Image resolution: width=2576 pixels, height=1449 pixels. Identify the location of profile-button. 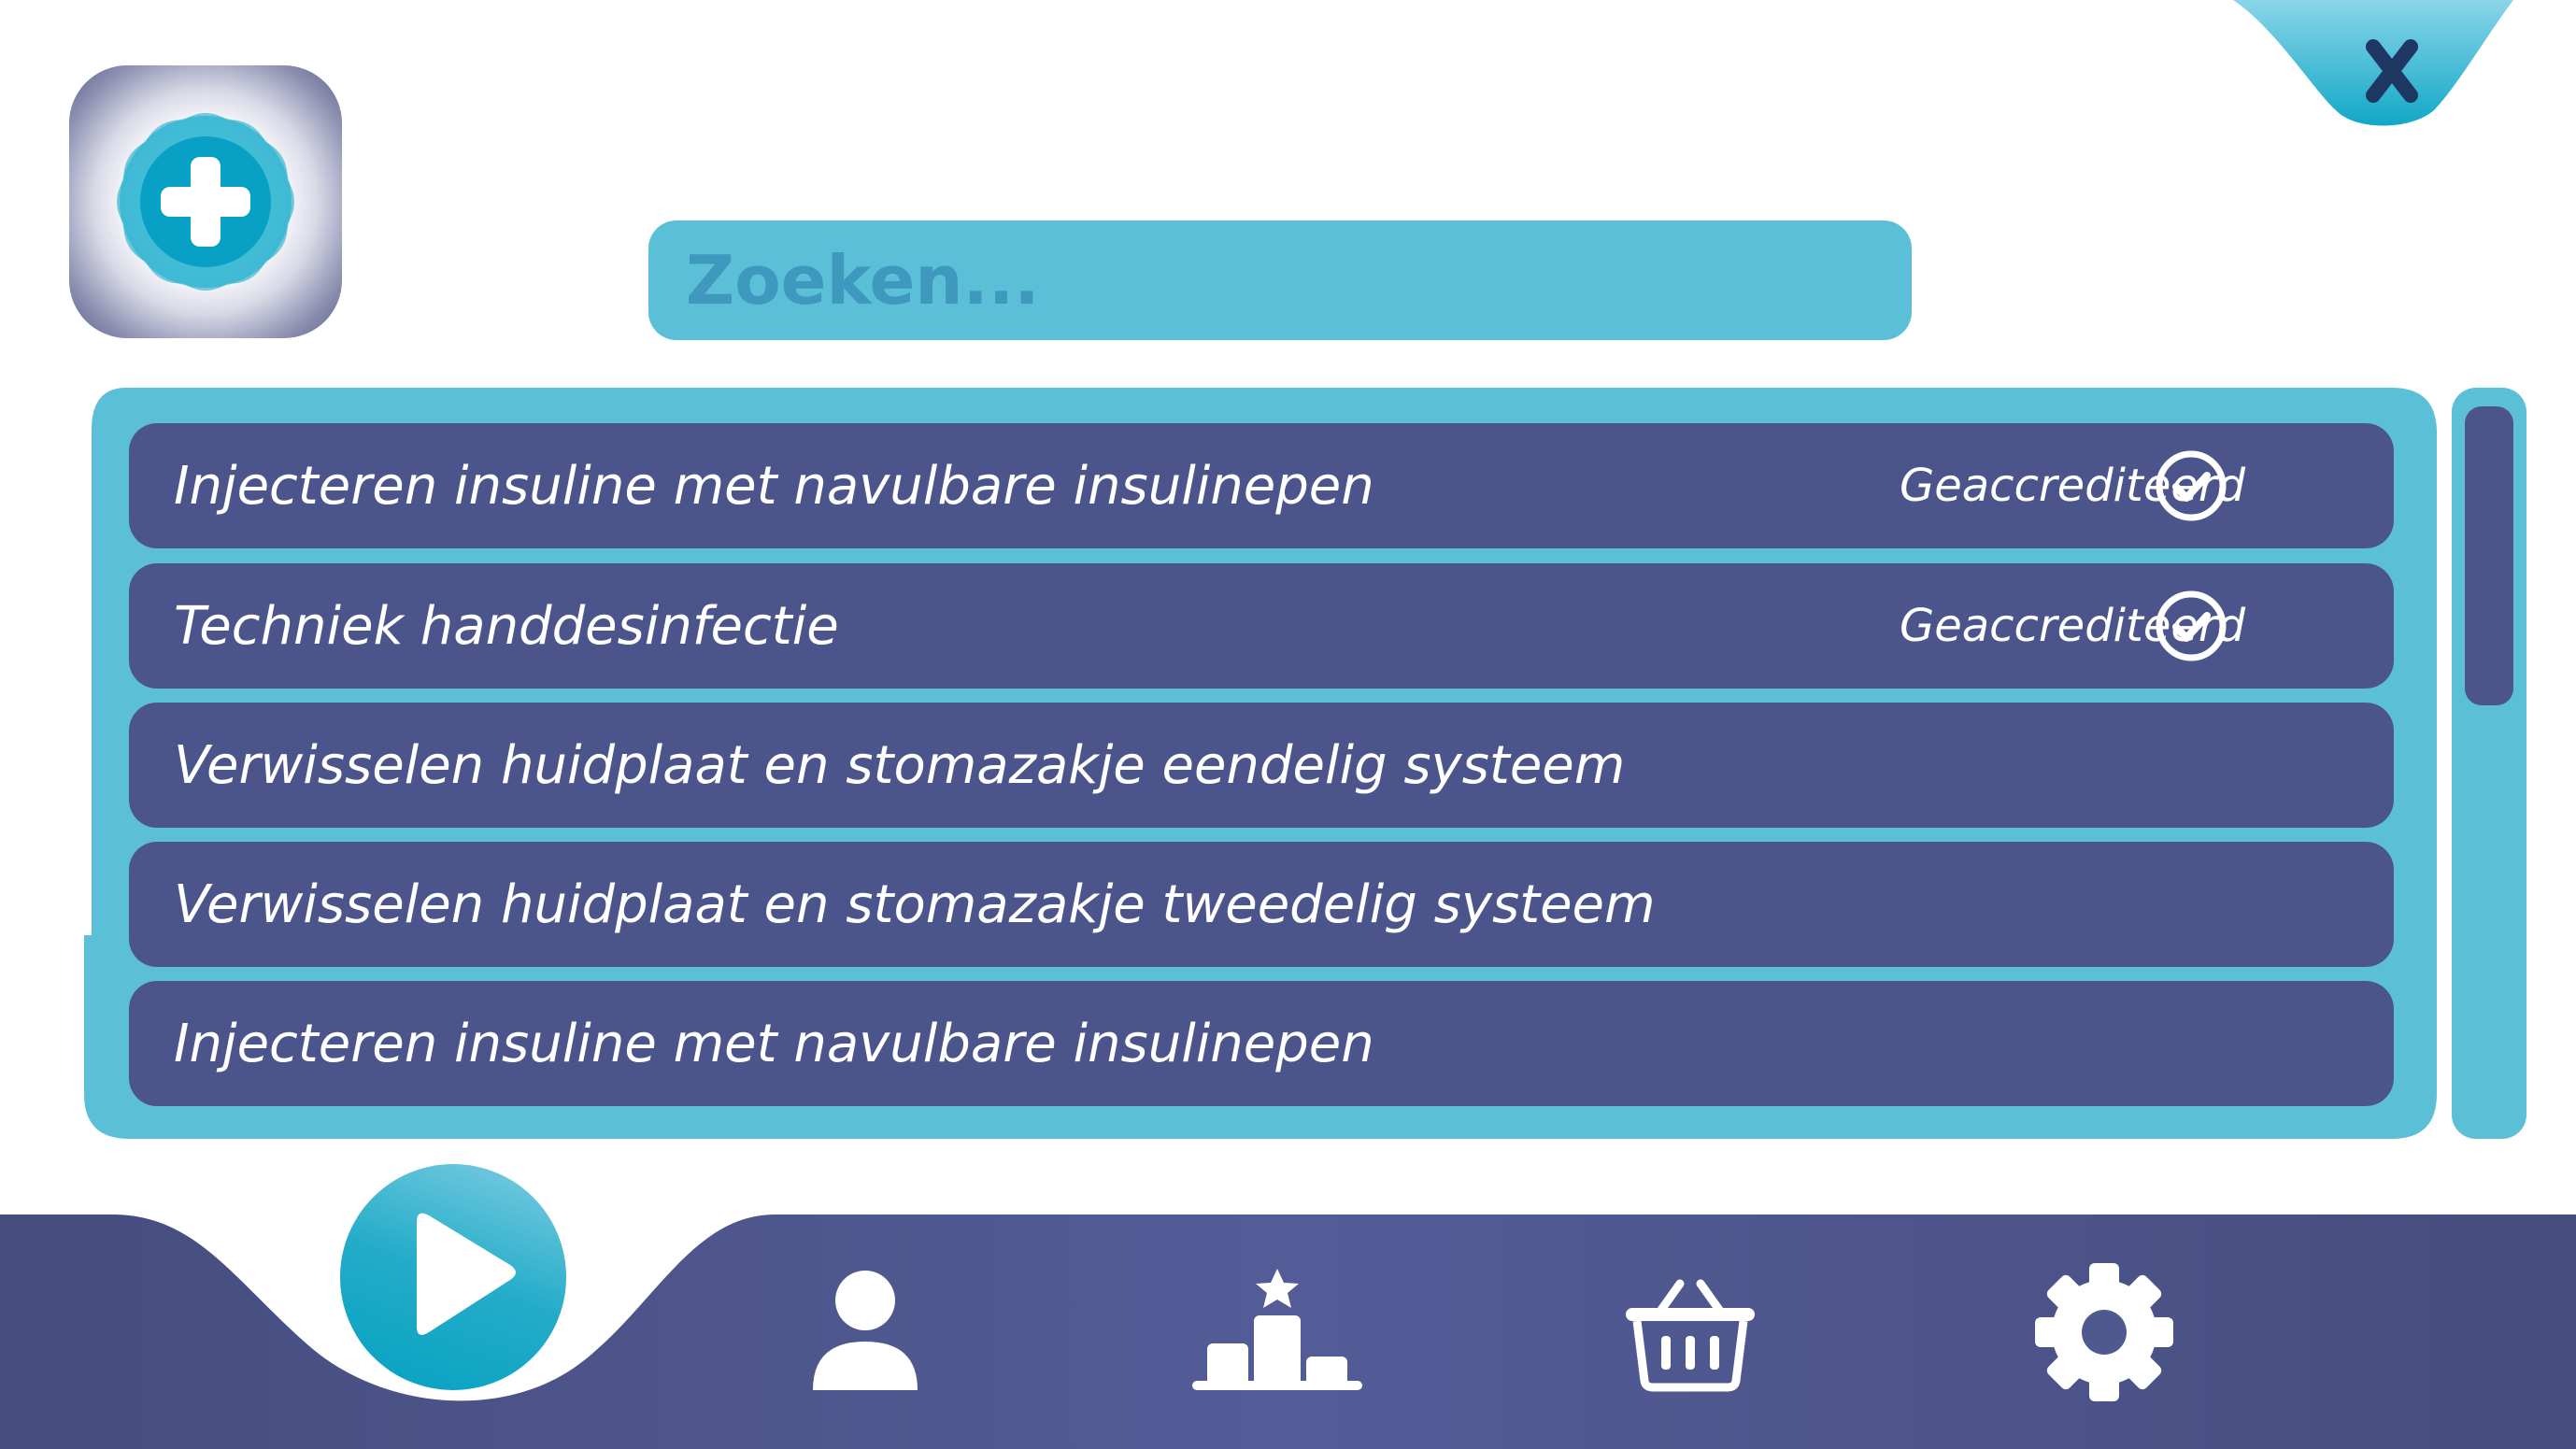
(865, 1330).